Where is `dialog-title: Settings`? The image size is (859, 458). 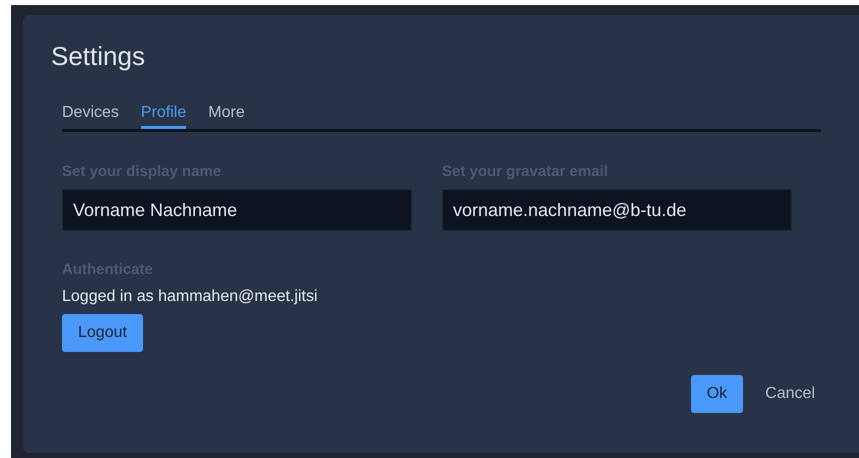 dialog-title: Settings is located at coordinates (98, 57).